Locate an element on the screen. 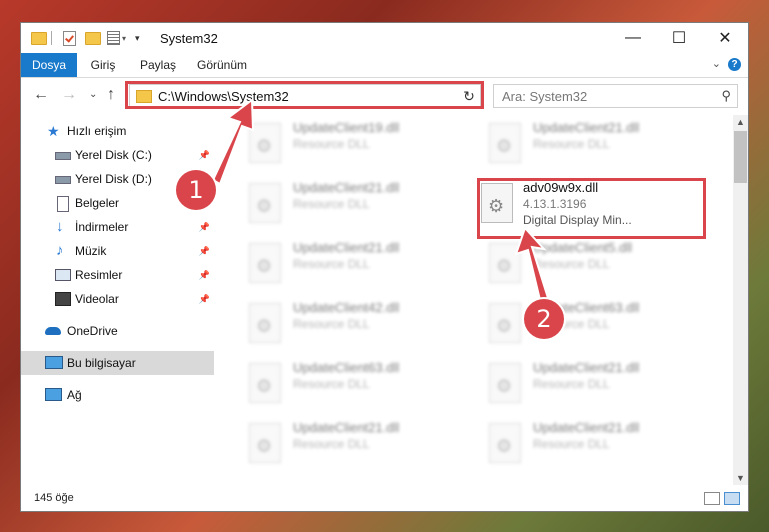 The height and width of the screenshot is (532, 769). step-badge-2: 2 is located at coordinates (544, 319).